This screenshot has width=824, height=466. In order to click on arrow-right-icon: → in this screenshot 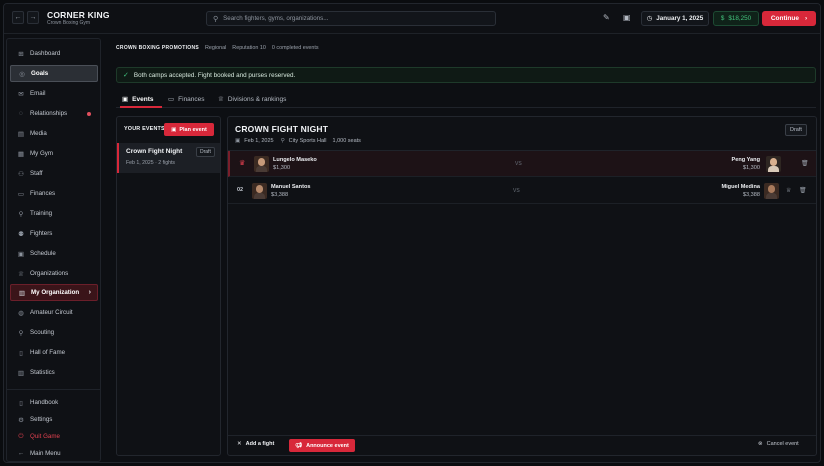, I will do `click(33, 17)`.